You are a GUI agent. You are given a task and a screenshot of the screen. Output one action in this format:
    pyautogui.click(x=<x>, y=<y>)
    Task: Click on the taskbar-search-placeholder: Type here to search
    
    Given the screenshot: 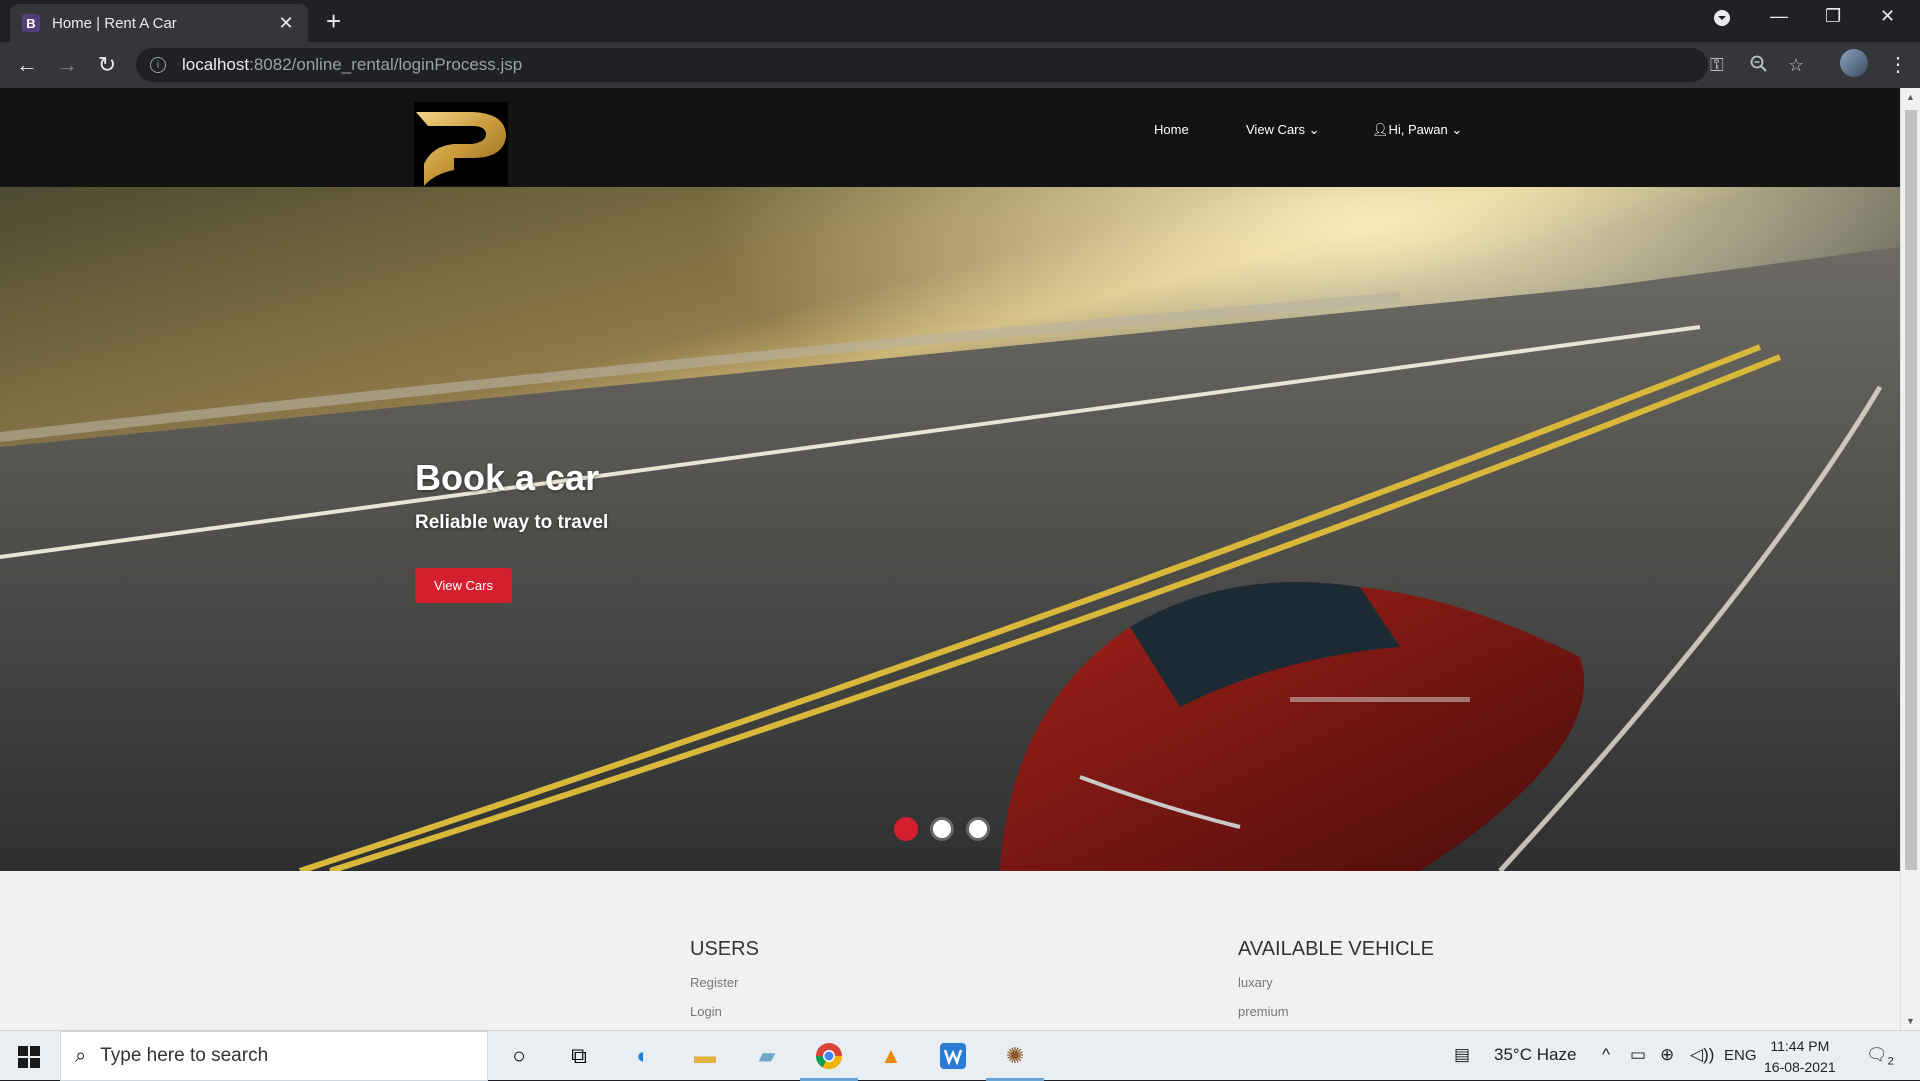 What is the action you would take?
    pyautogui.click(x=184, y=1055)
    